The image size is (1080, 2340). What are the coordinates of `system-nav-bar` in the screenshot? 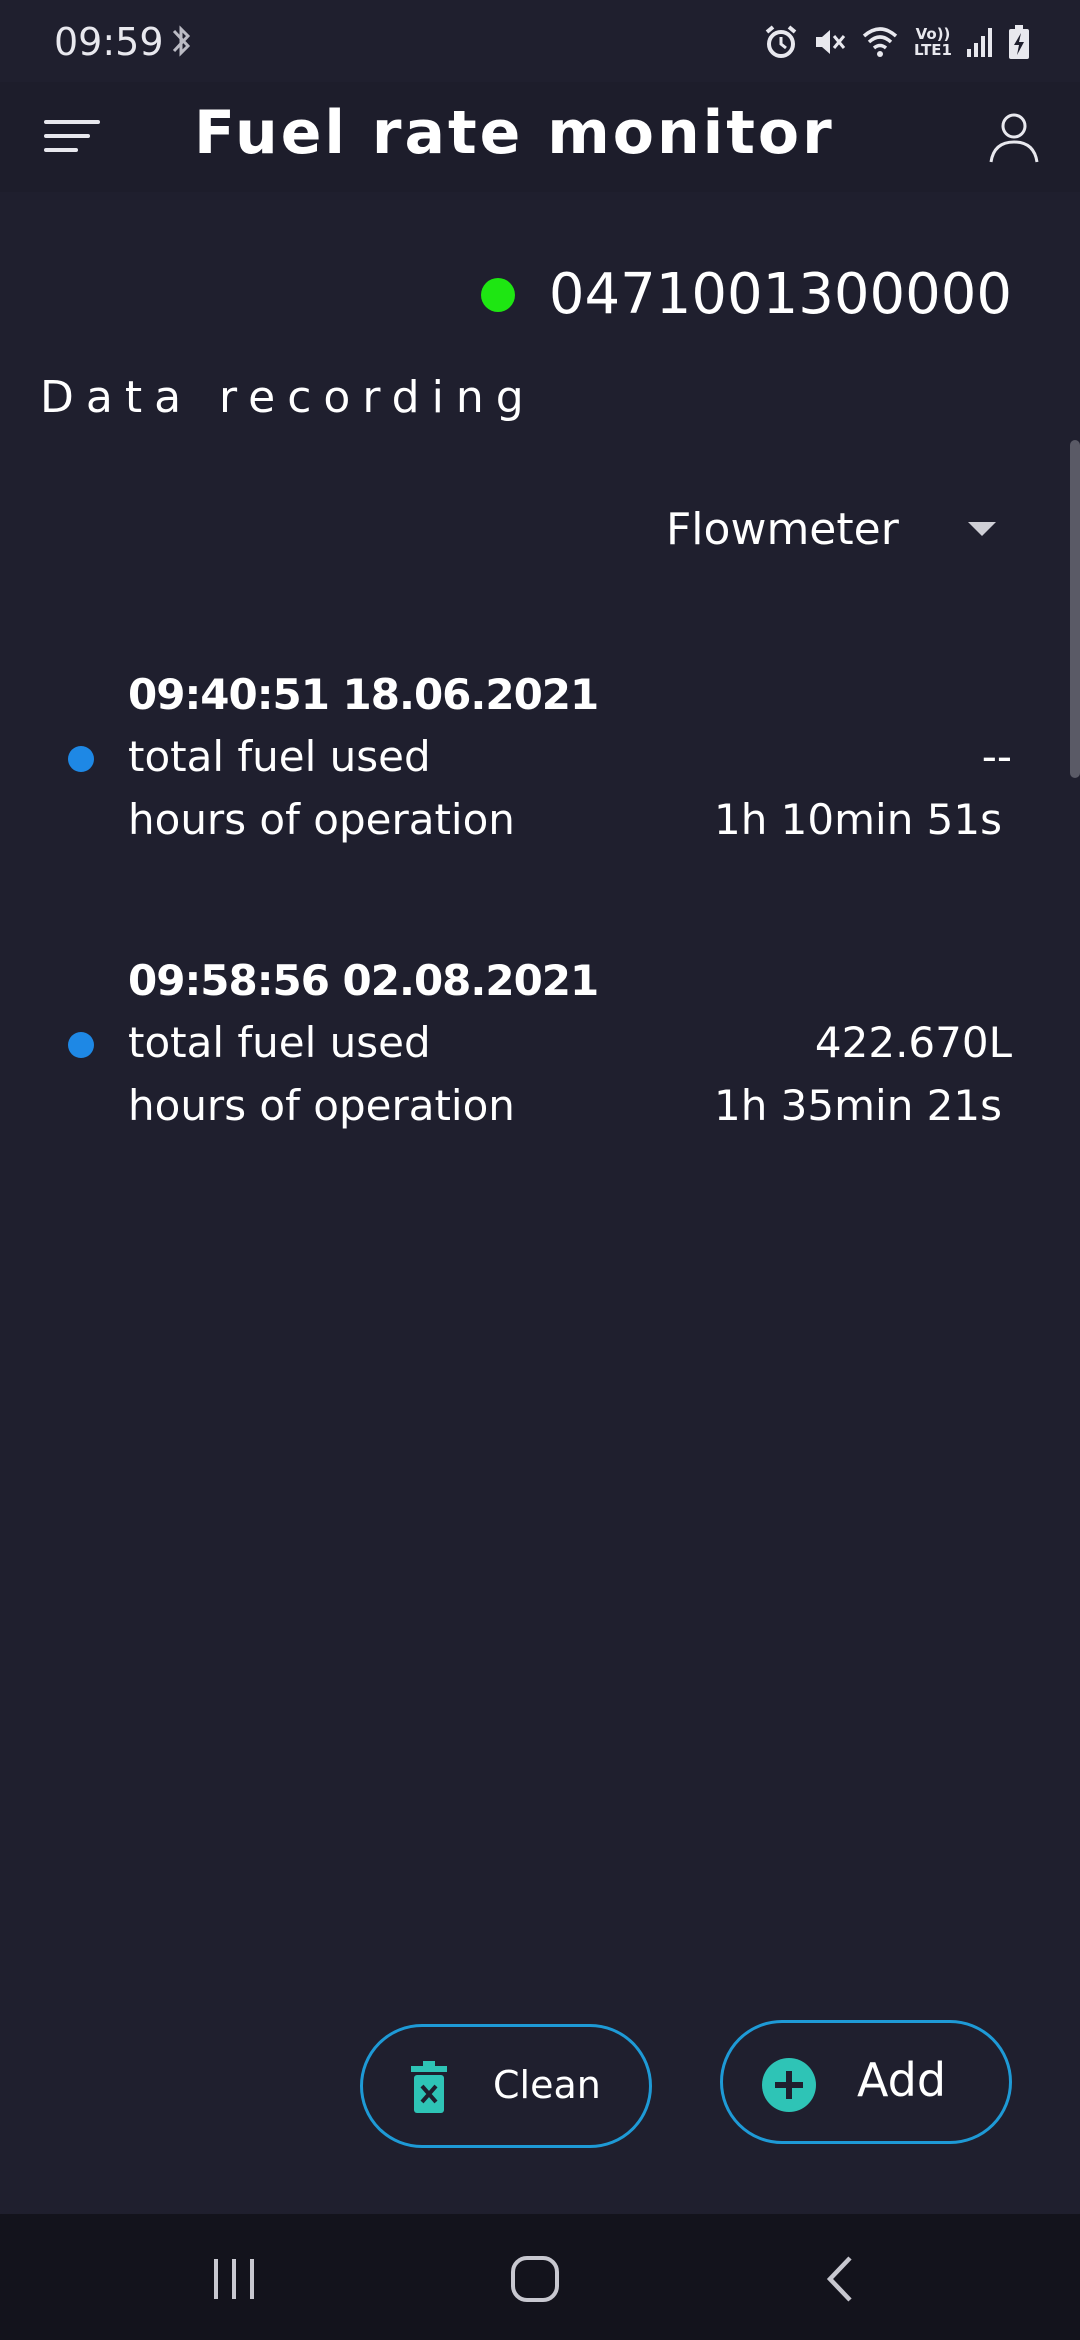 It's located at (540, 2277).